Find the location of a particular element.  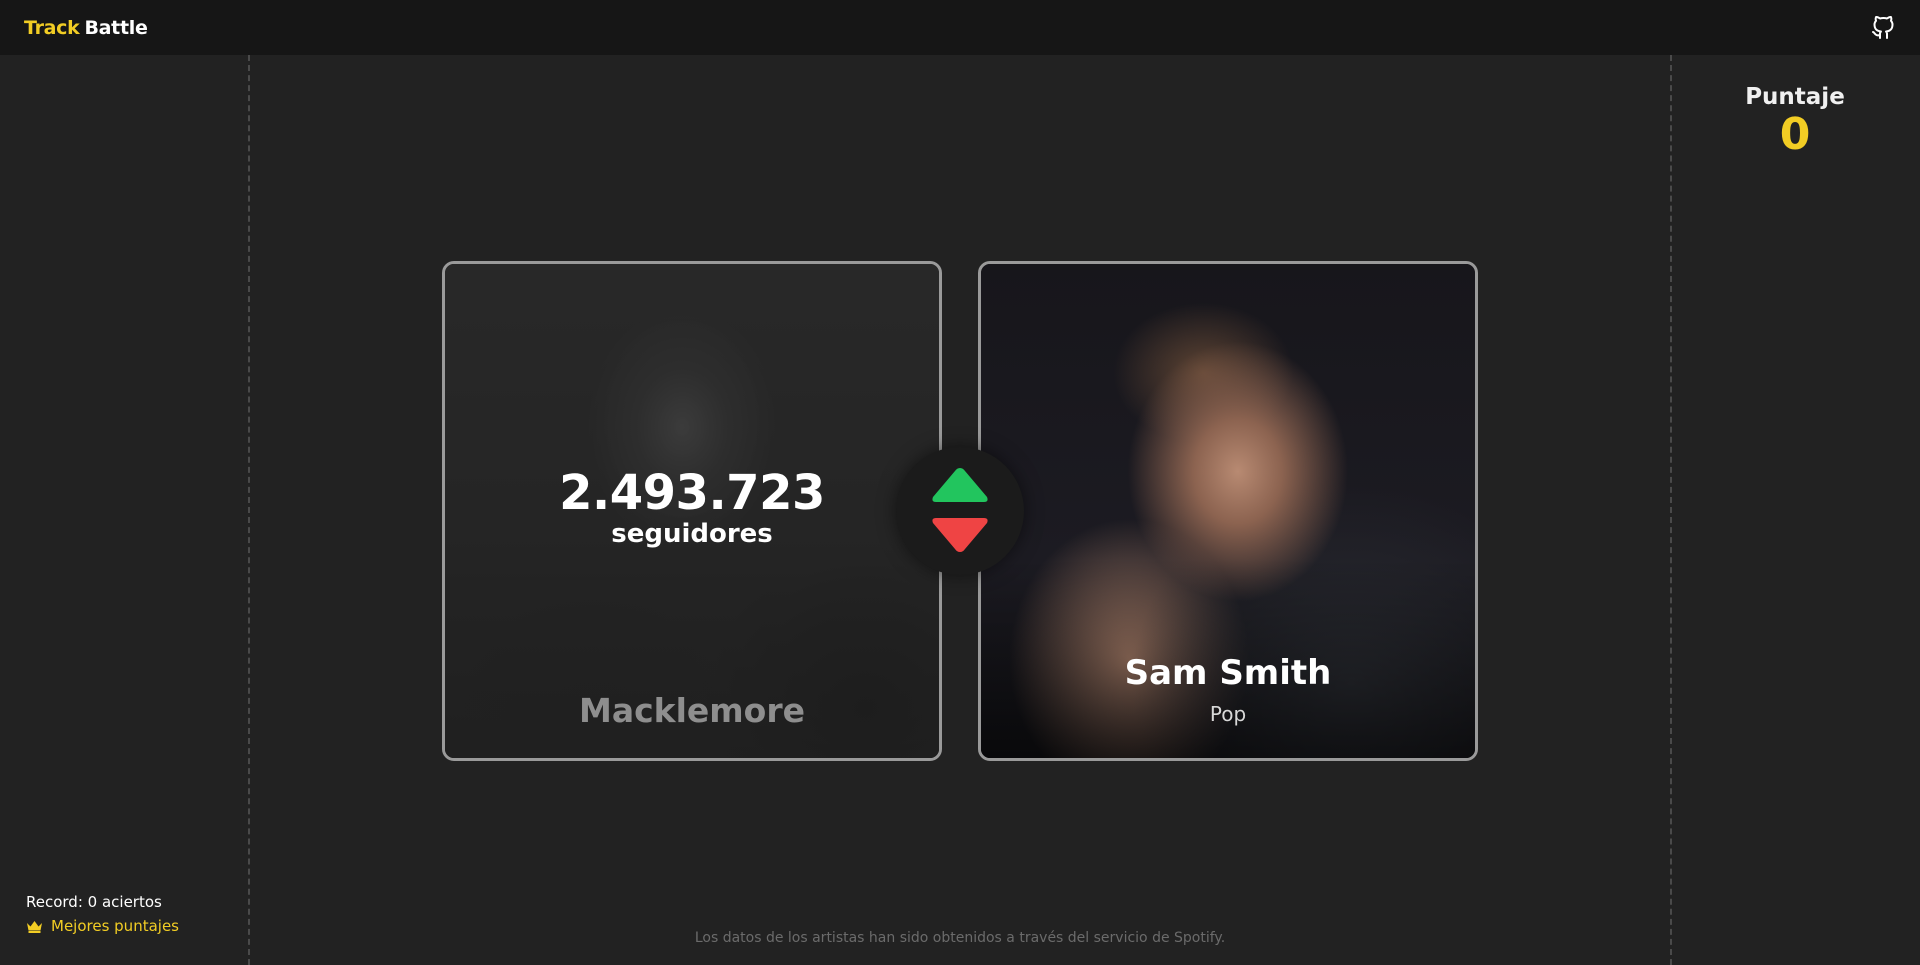

top-bar: Track Battle is located at coordinates (960, 27).